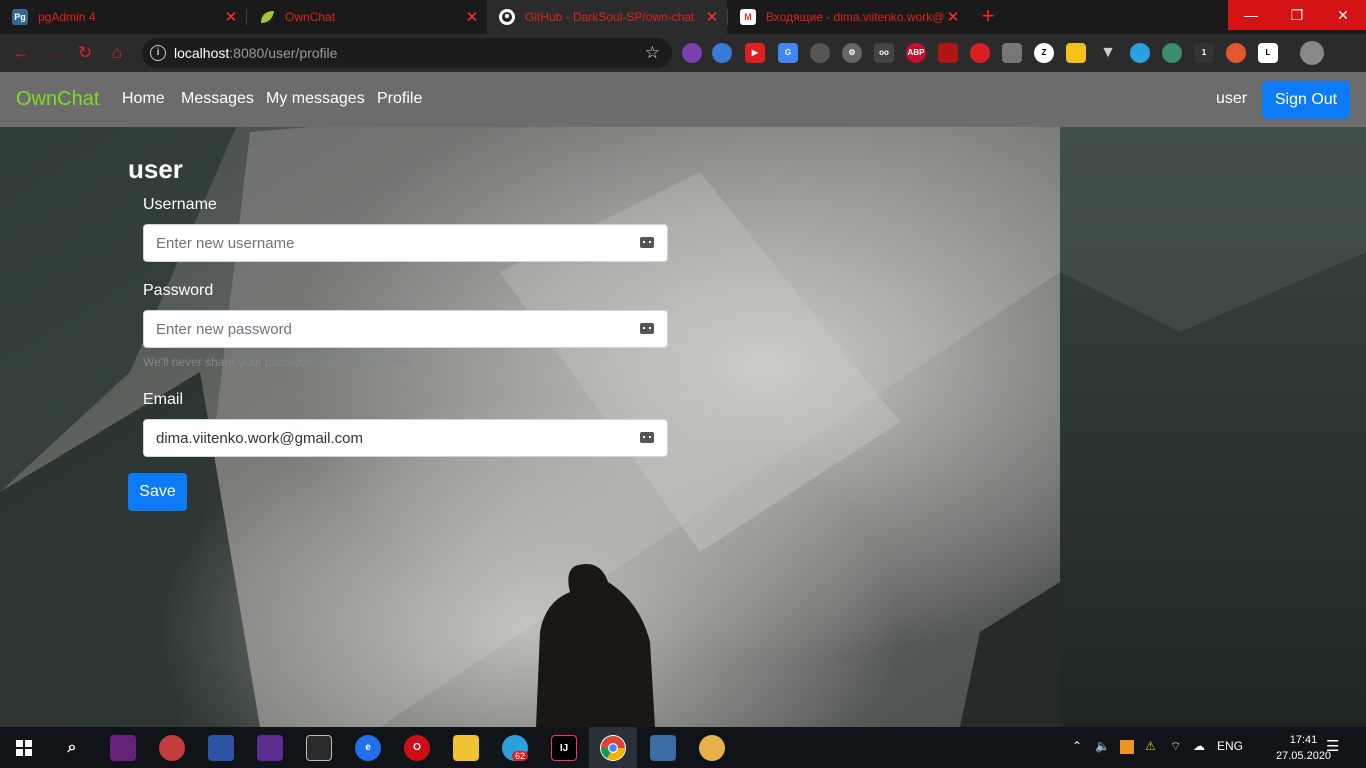 The width and height of the screenshot is (1366, 768). I want to click on extension-glasses-icon: oo, so click(884, 53).